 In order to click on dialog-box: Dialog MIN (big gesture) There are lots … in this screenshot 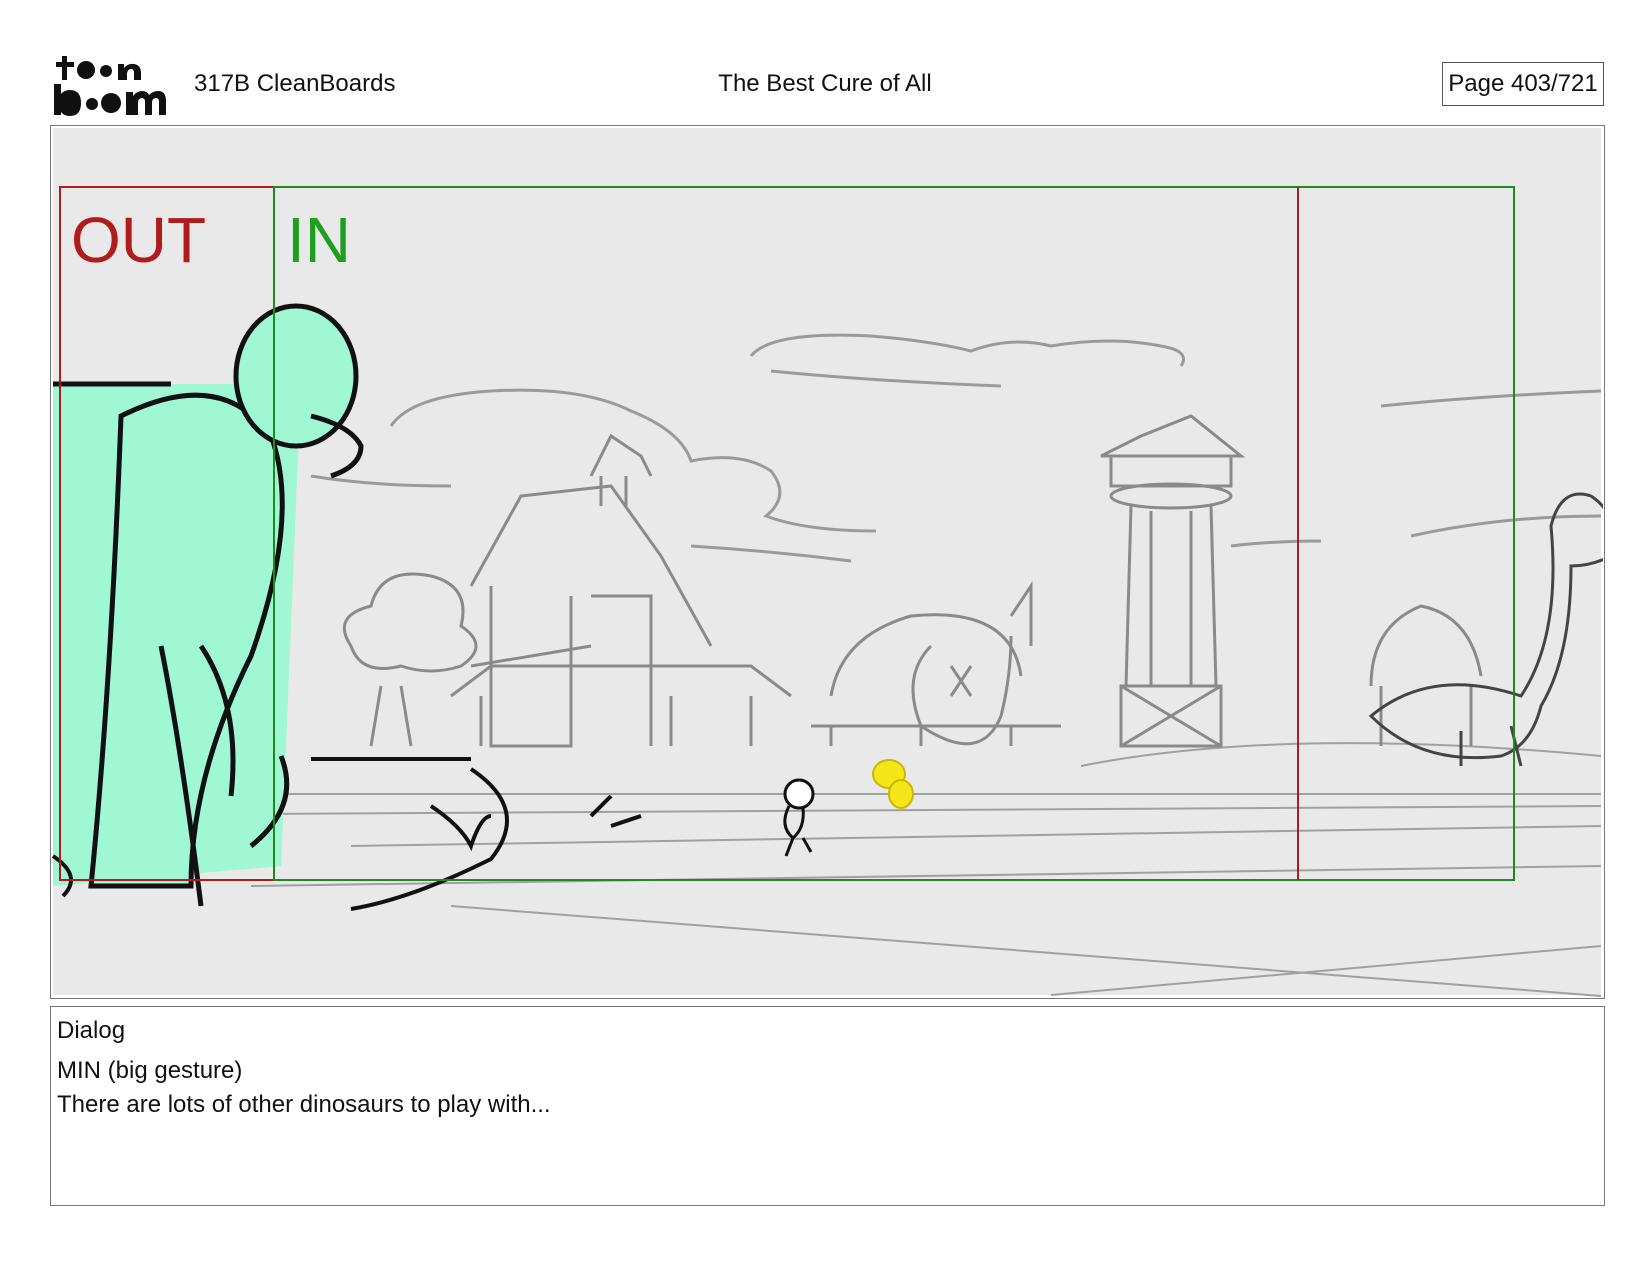, I will do `click(827, 1106)`.